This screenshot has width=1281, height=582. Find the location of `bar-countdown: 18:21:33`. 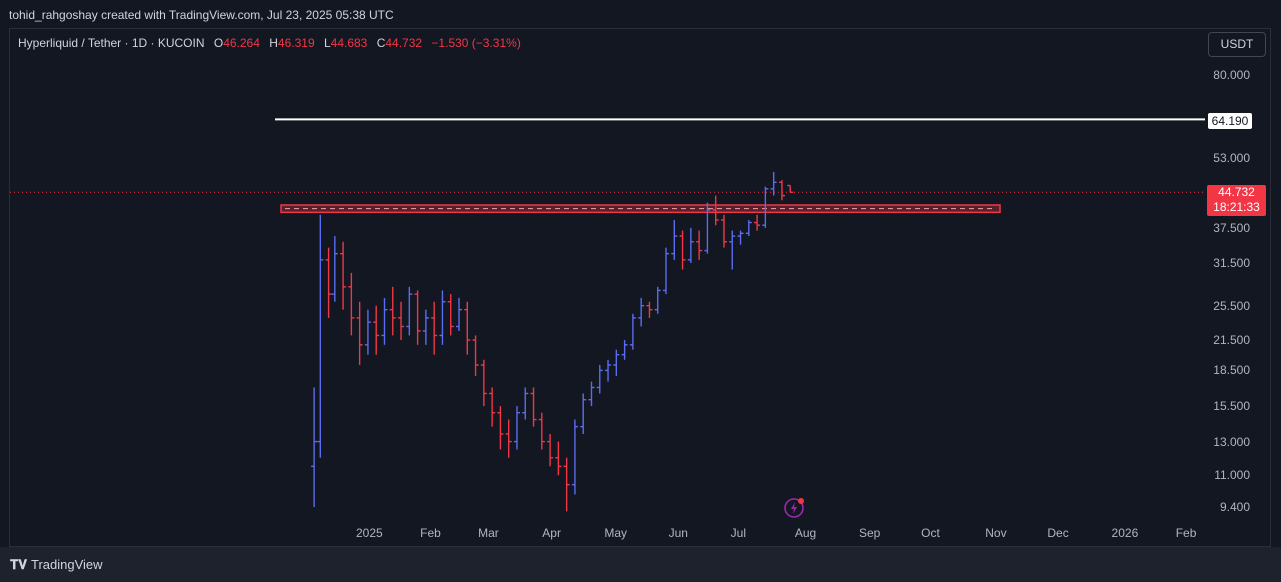

bar-countdown: 18:21:33 is located at coordinates (1236, 207).